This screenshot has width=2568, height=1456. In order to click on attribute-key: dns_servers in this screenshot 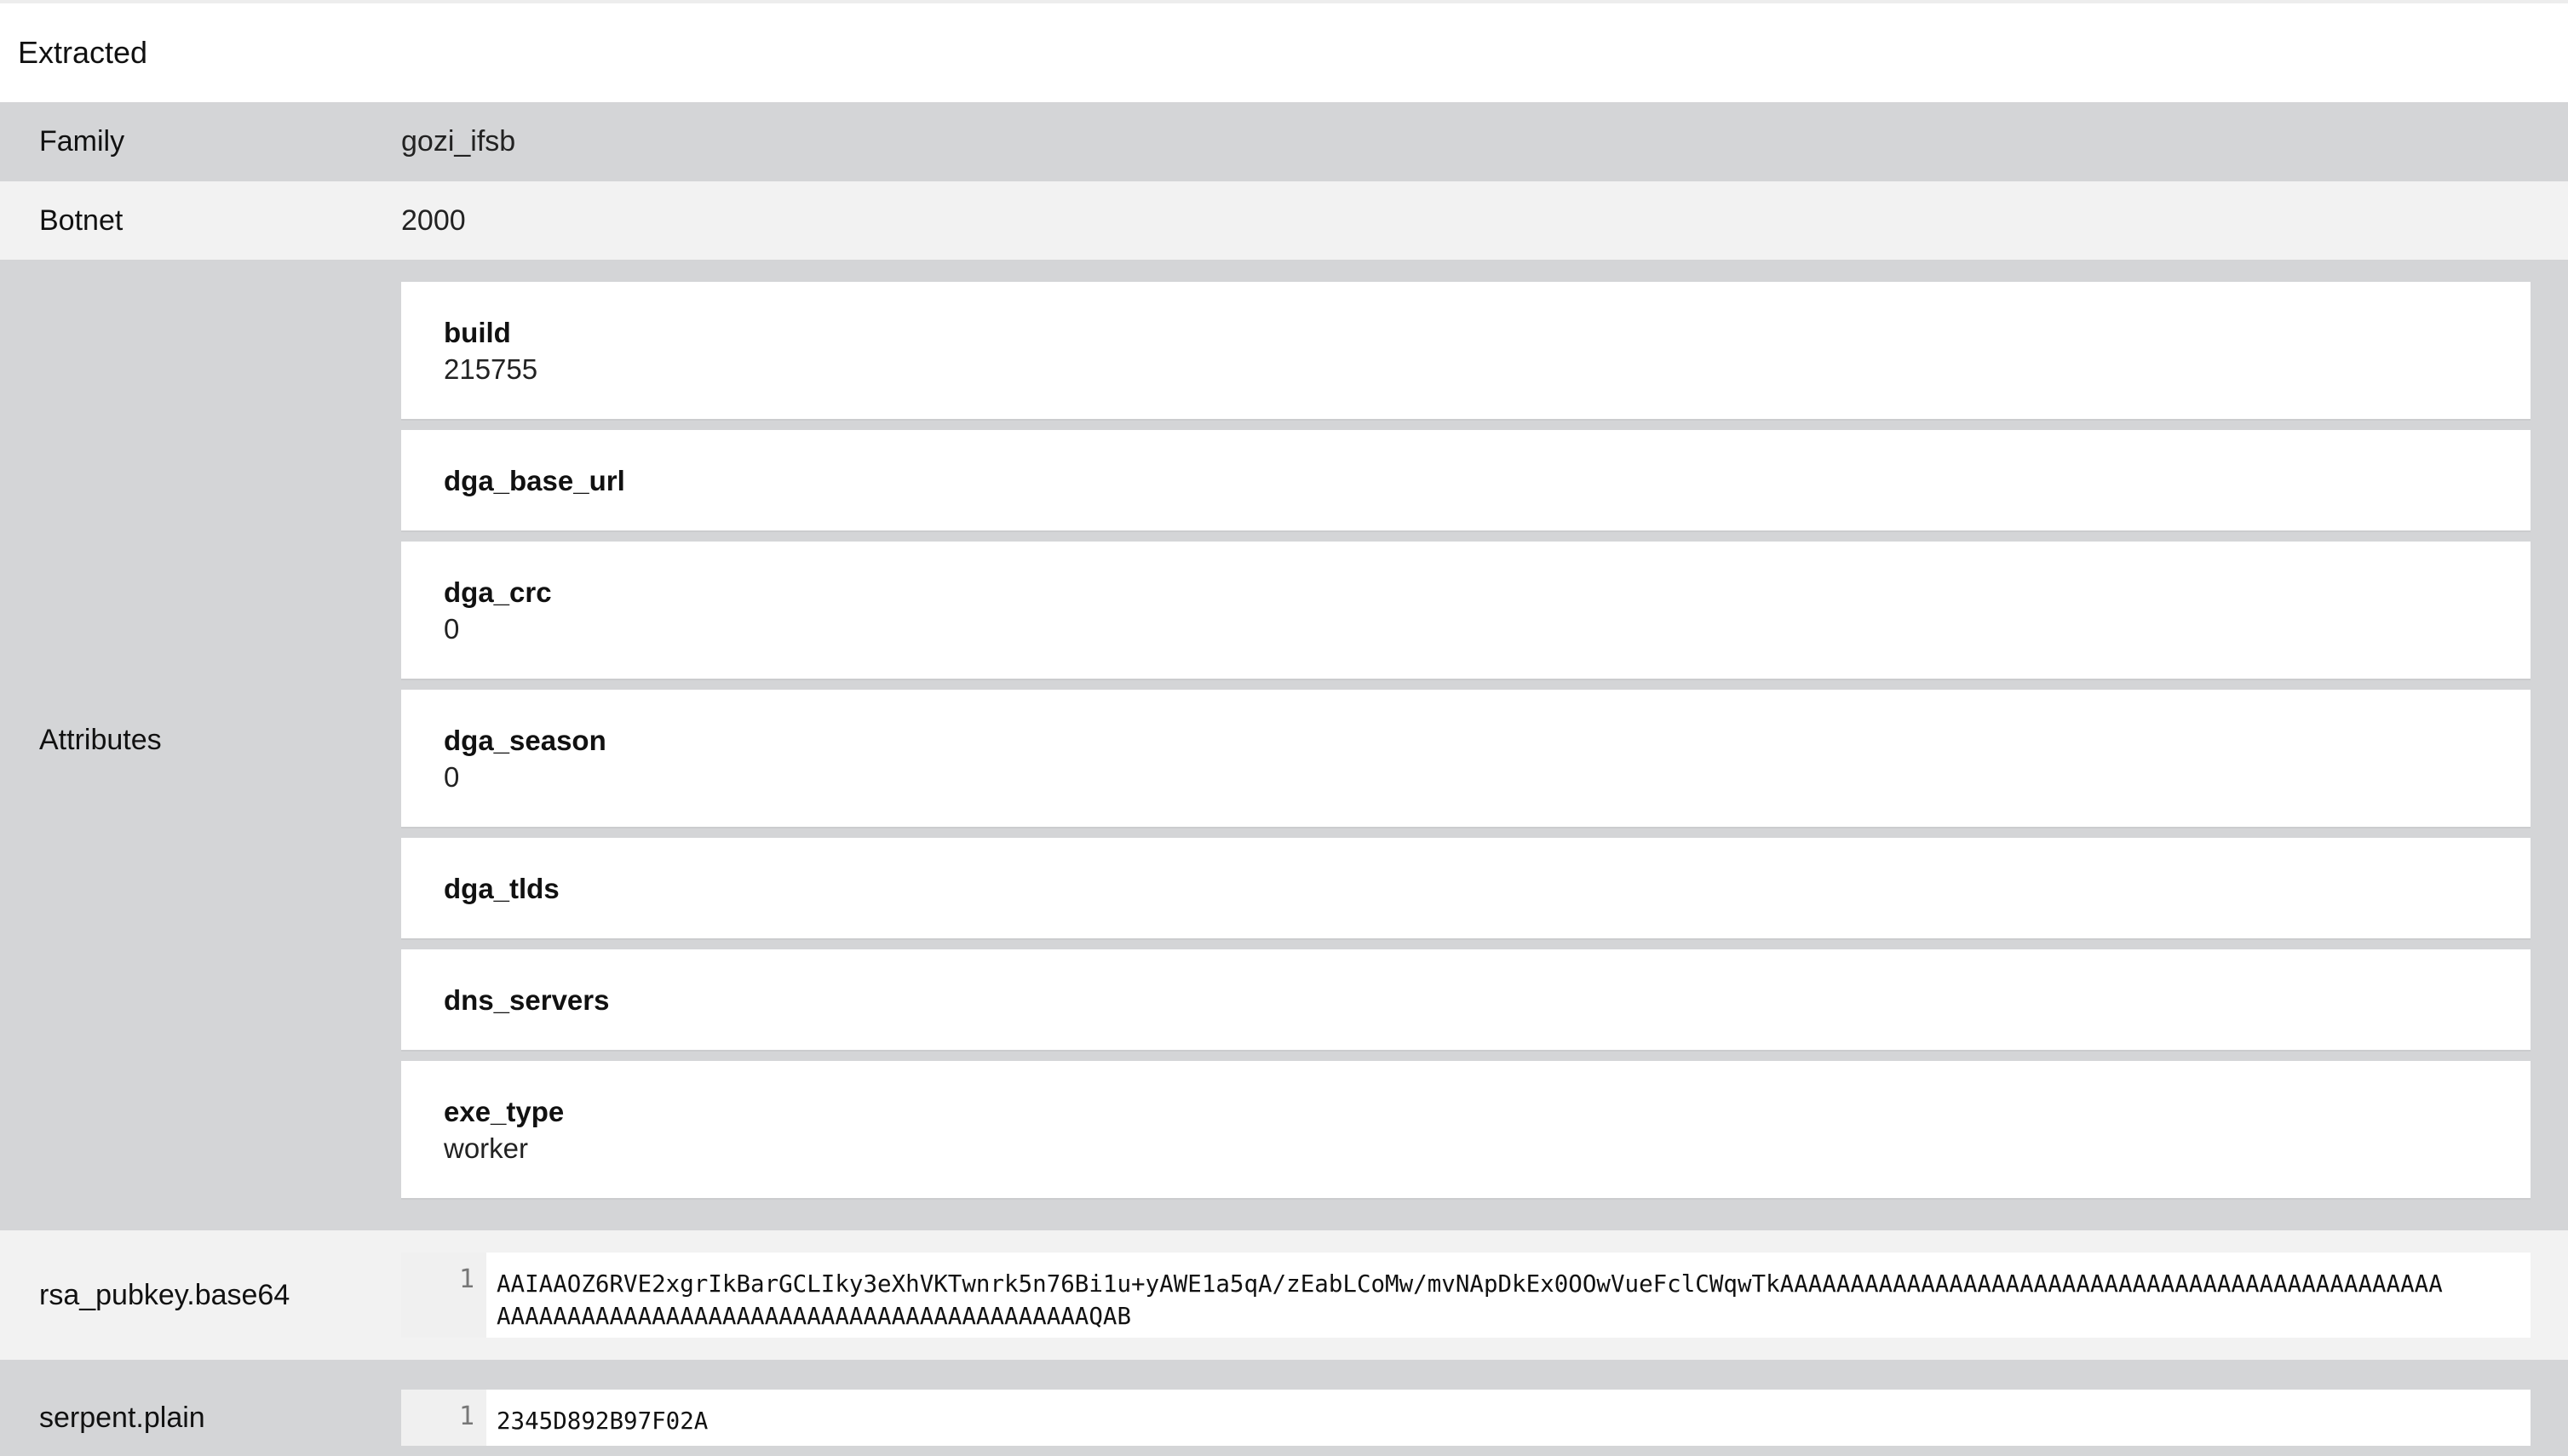, I will do `click(527, 999)`.